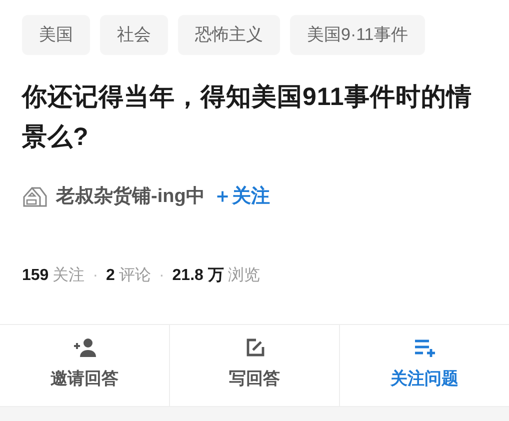 The height and width of the screenshot is (421, 509). I want to click on add-person-icon, so click(84, 348).